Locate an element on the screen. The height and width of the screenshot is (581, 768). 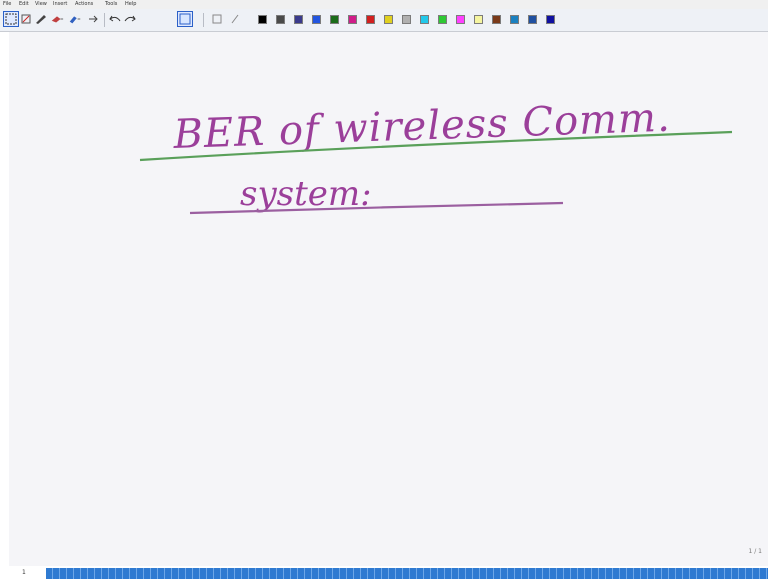
status-bar: 1 is located at coordinates (384, 573).